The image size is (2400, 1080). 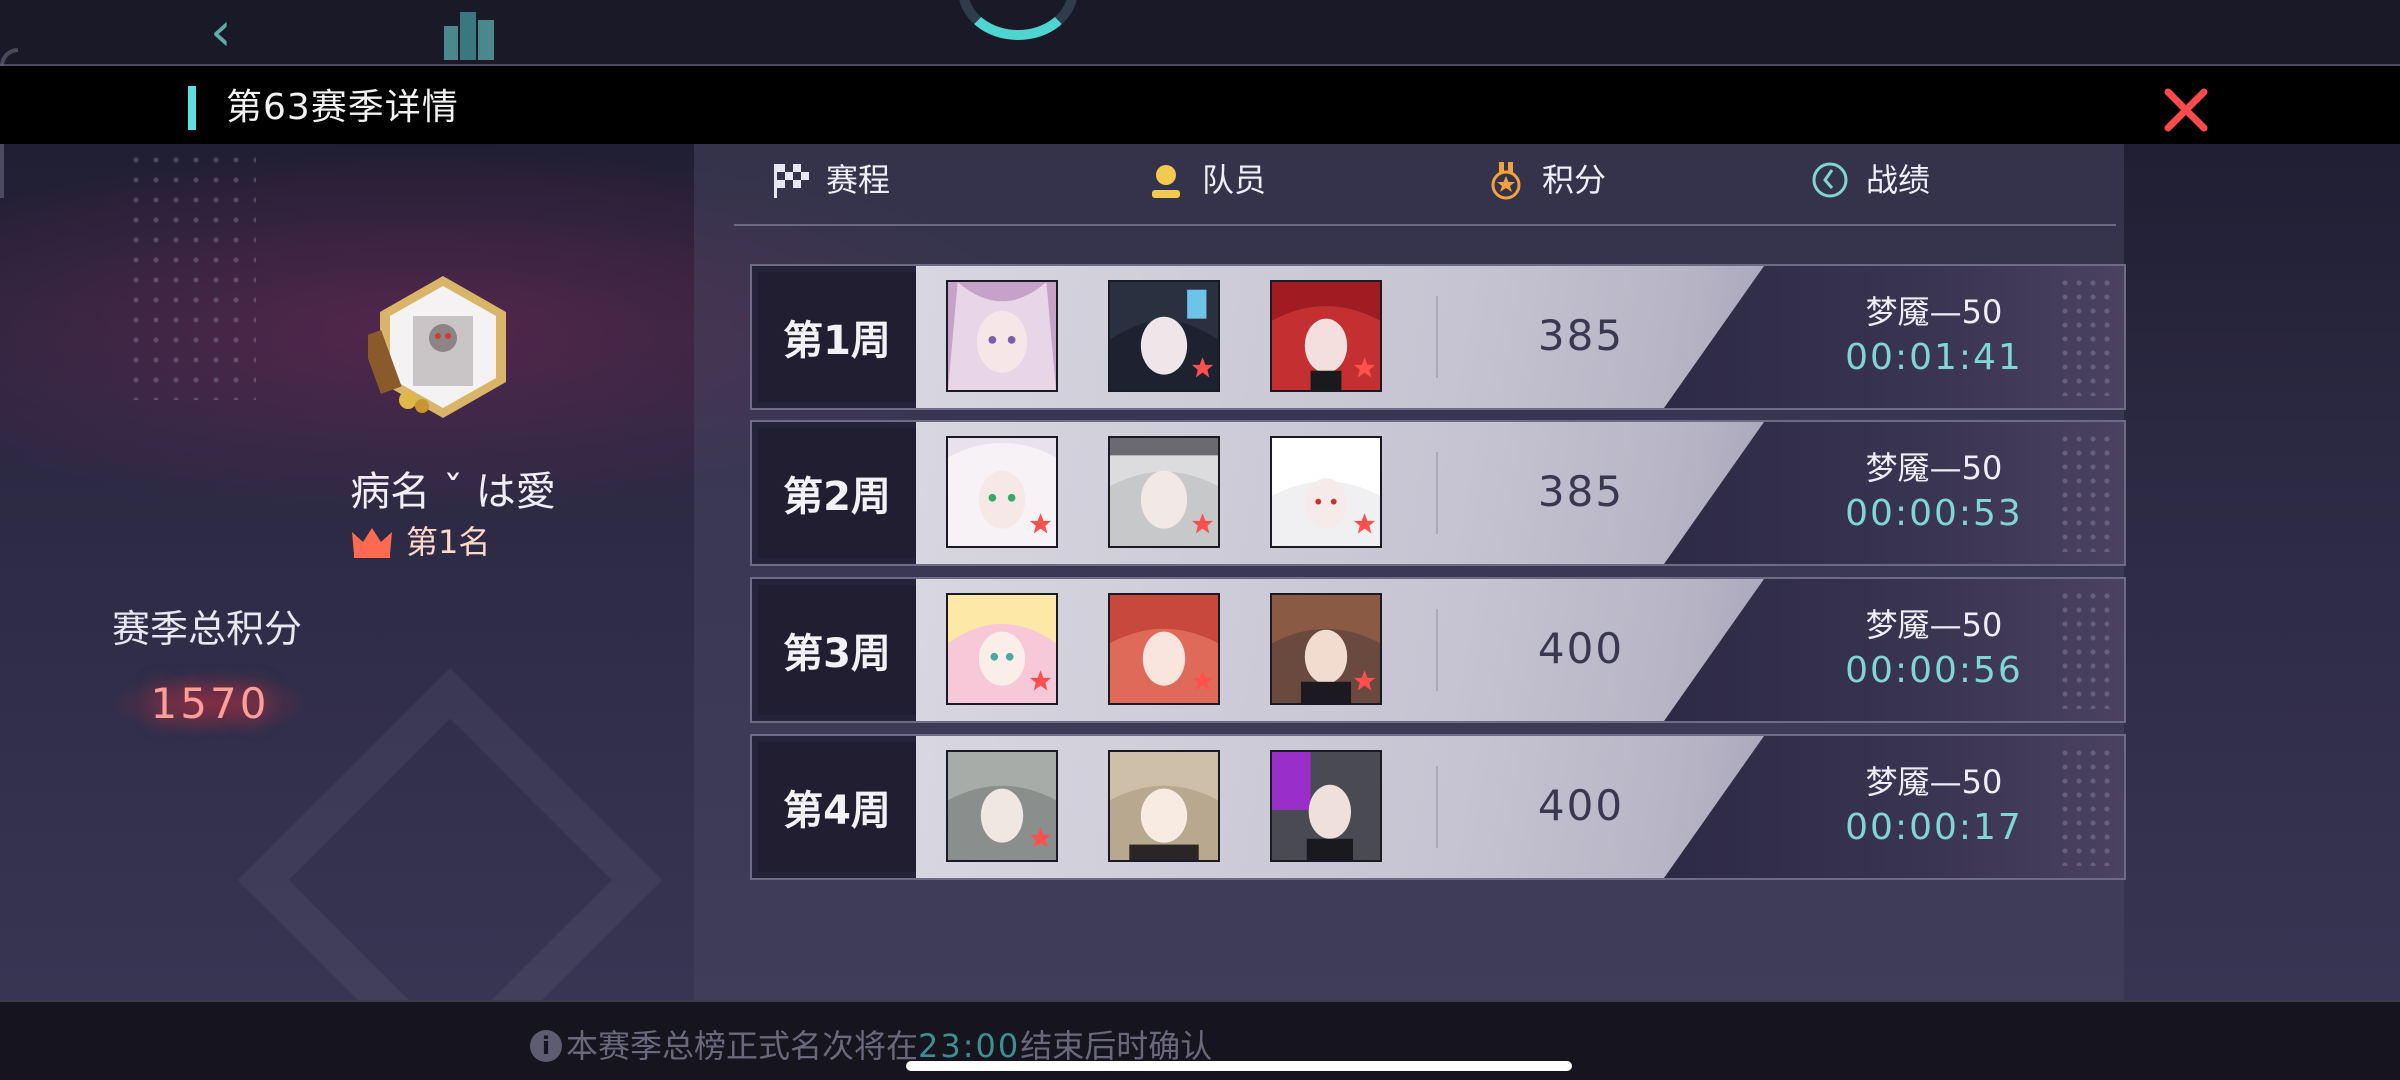 What do you see at coordinates (858, 180) in the screenshot?
I see `tab-schedule-label: 赛程` at bounding box center [858, 180].